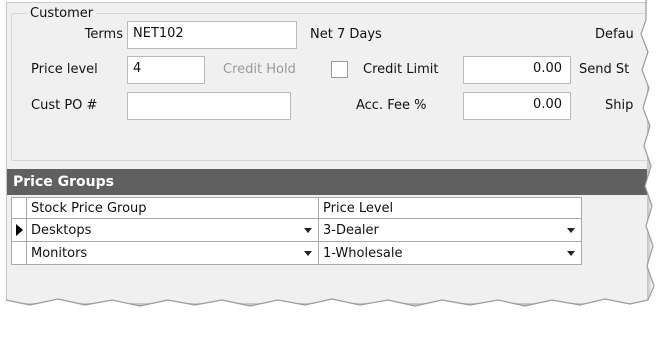  Describe the element at coordinates (339, 69) in the screenshot. I see `credit-hold-checkbox` at that location.